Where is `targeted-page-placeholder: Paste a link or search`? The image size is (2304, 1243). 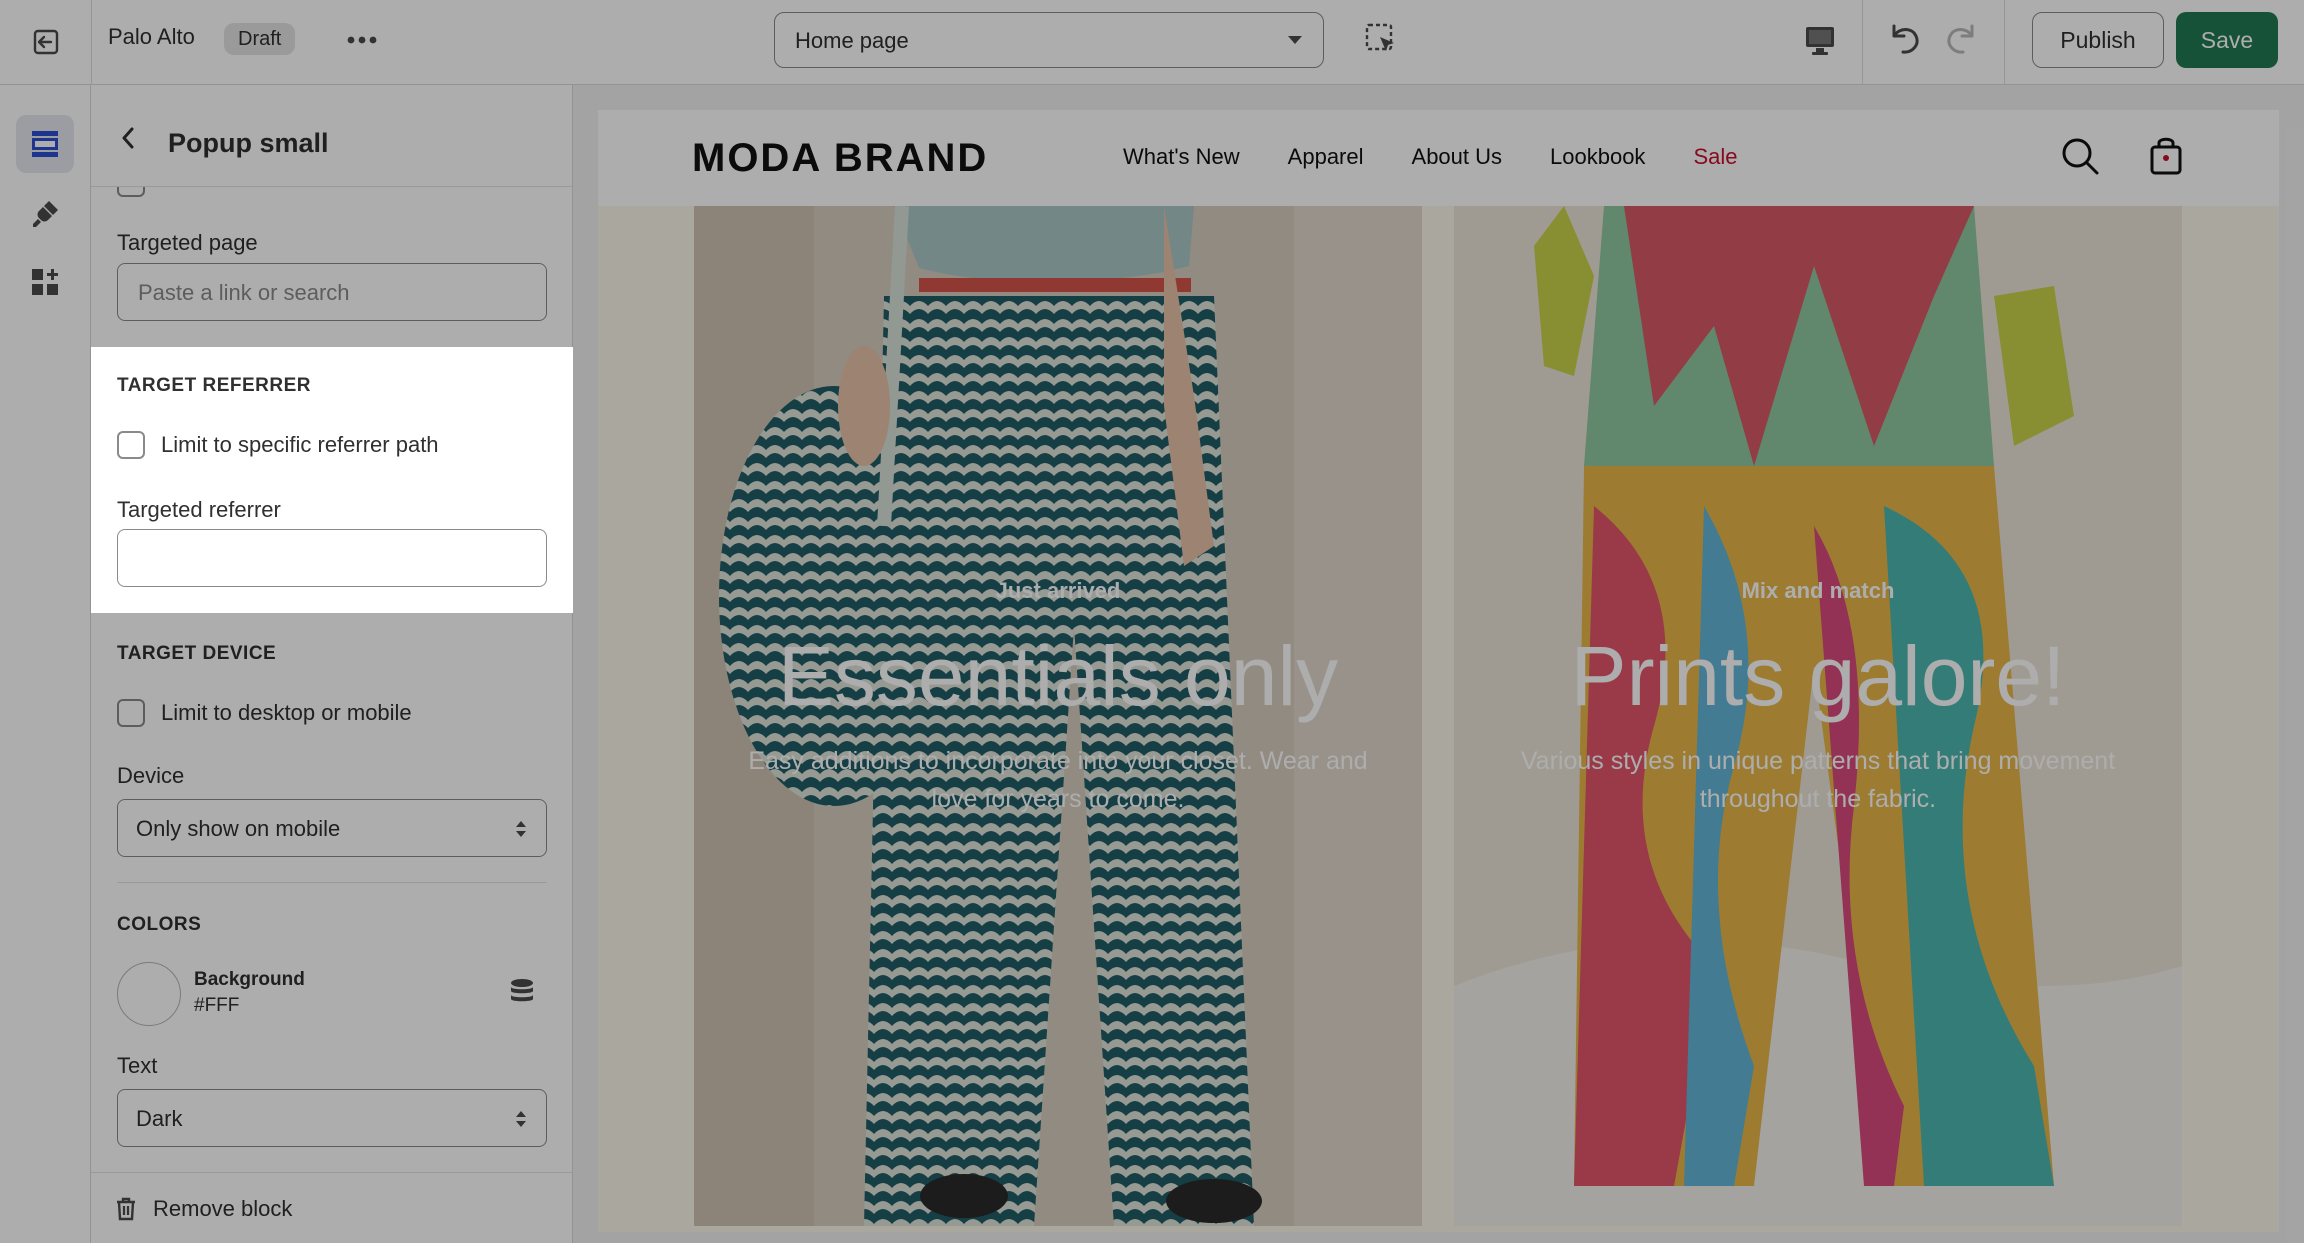 targeted-page-placeholder: Paste a link or search is located at coordinates (244, 292).